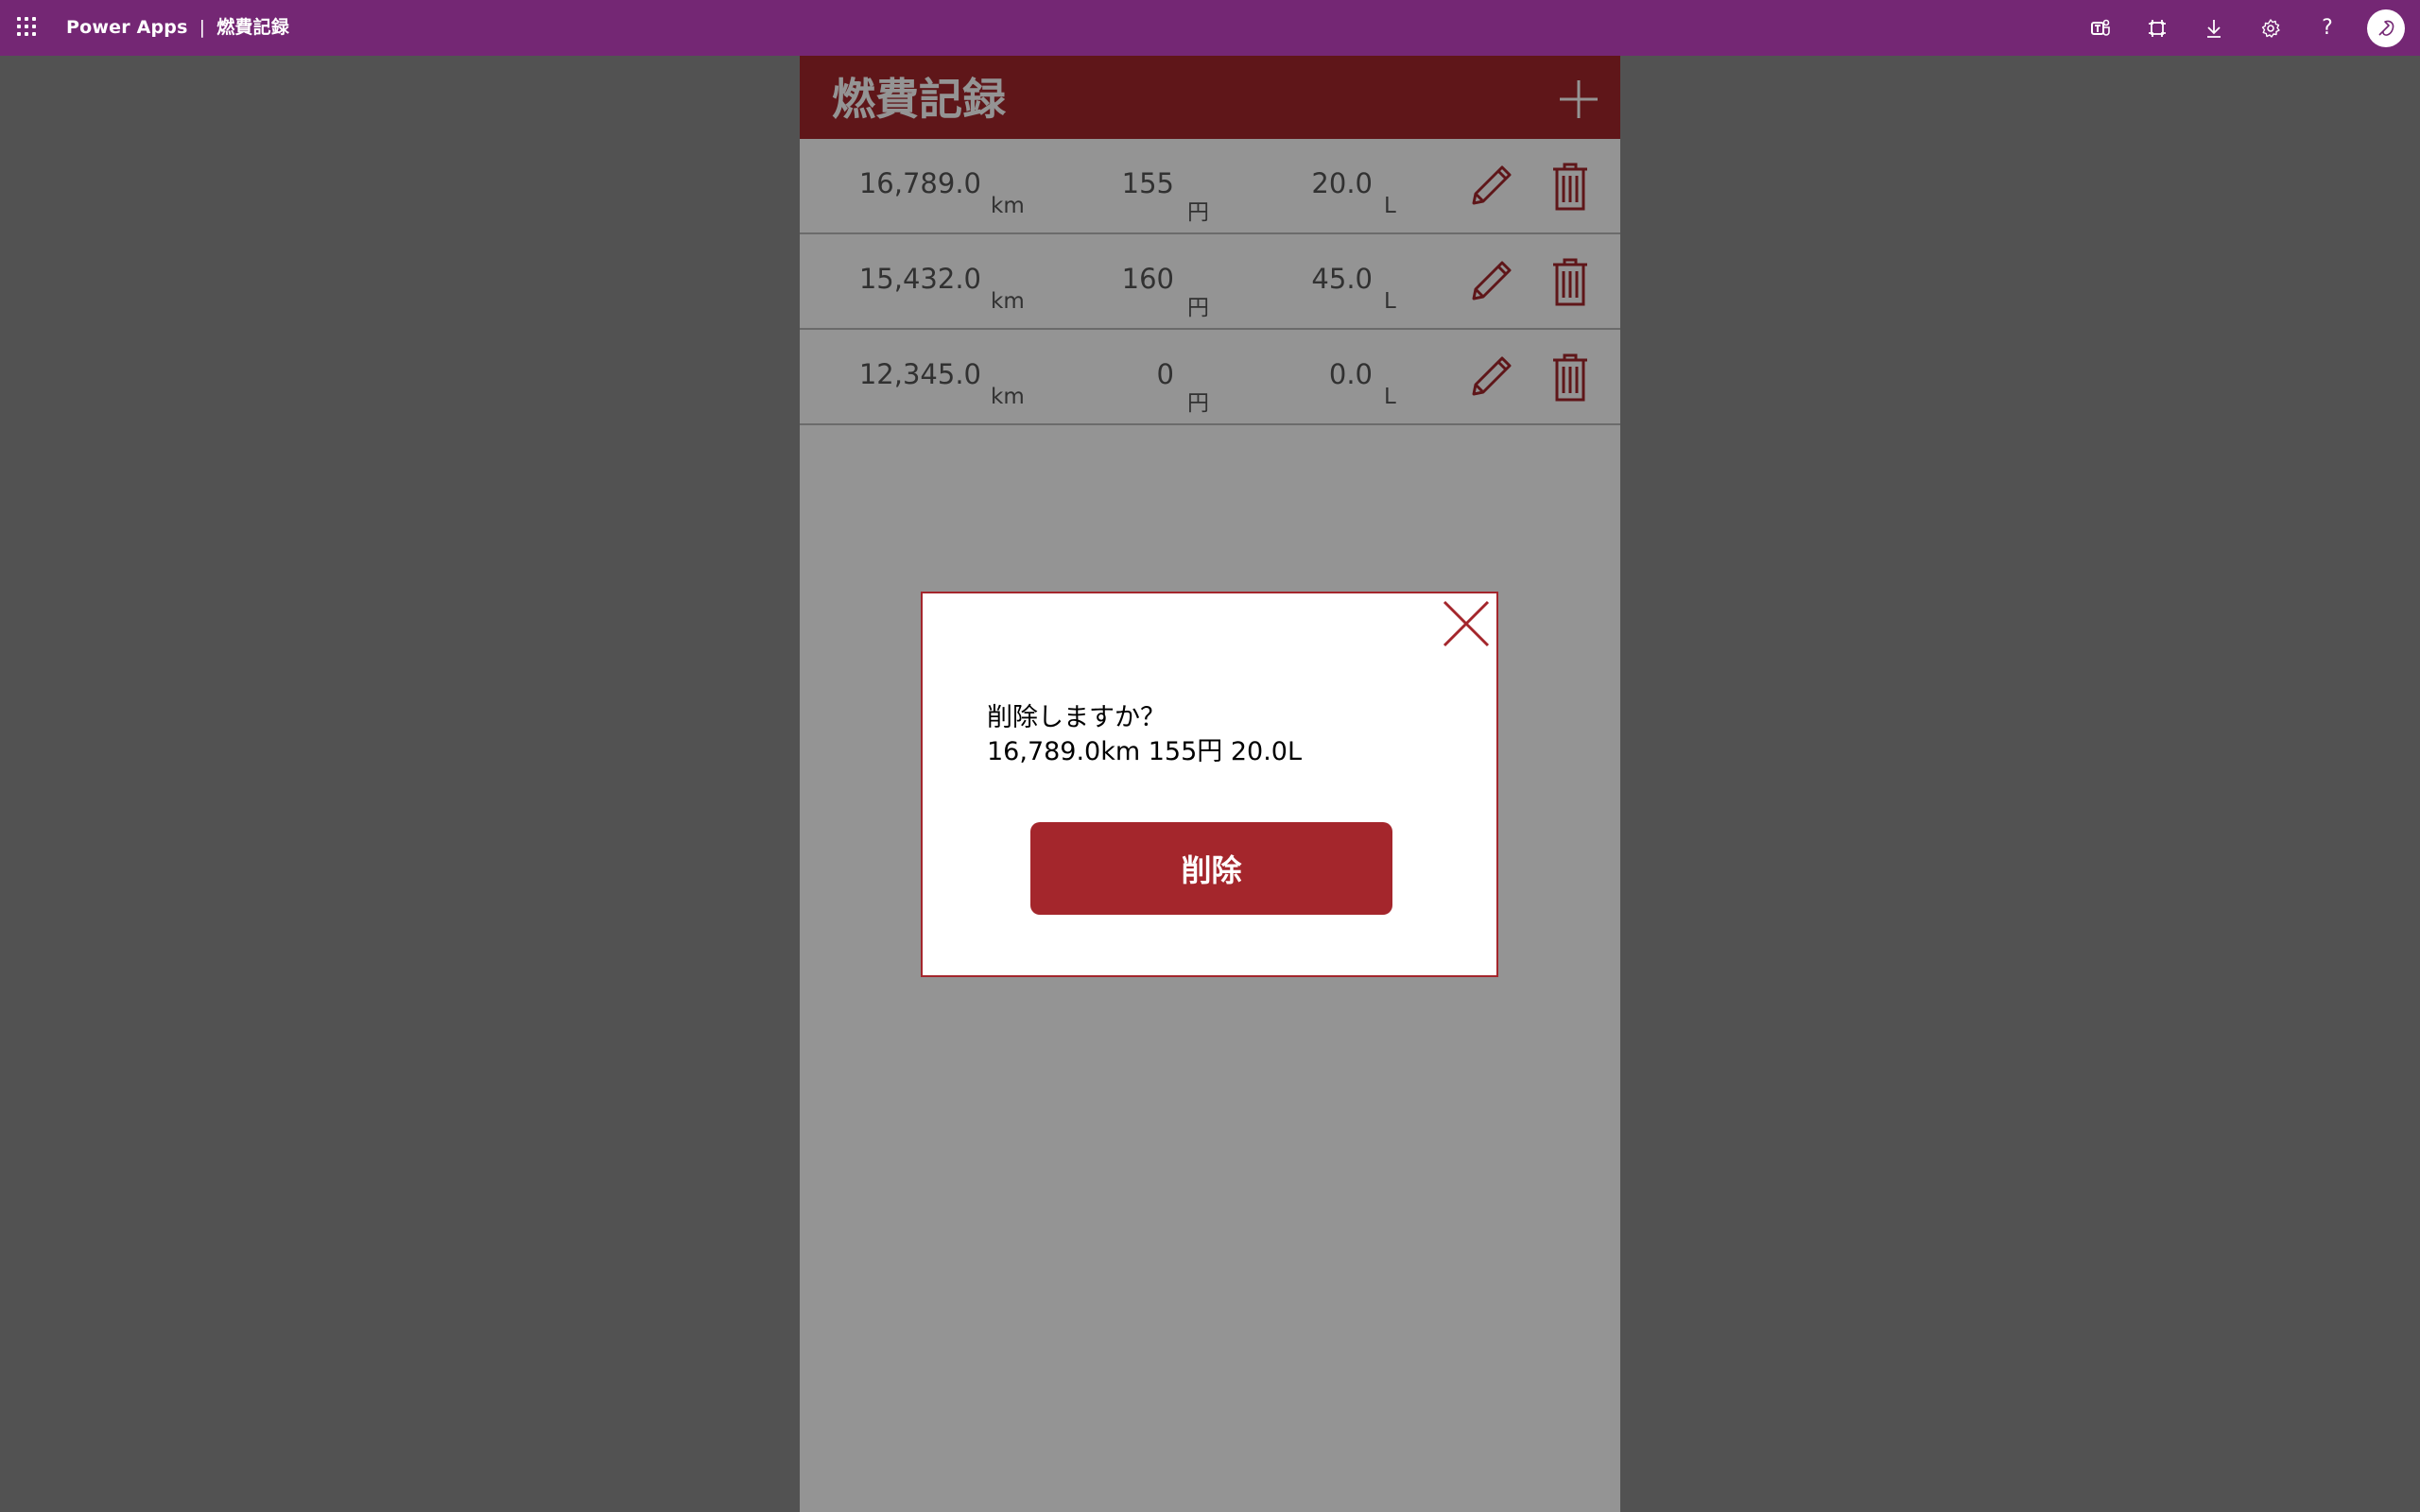 The height and width of the screenshot is (1512, 2420). What do you see at coordinates (1145, 751) in the screenshot?
I see `record-summary: 16,789.0km 155円 20.0L` at bounding box center [1145, 751].